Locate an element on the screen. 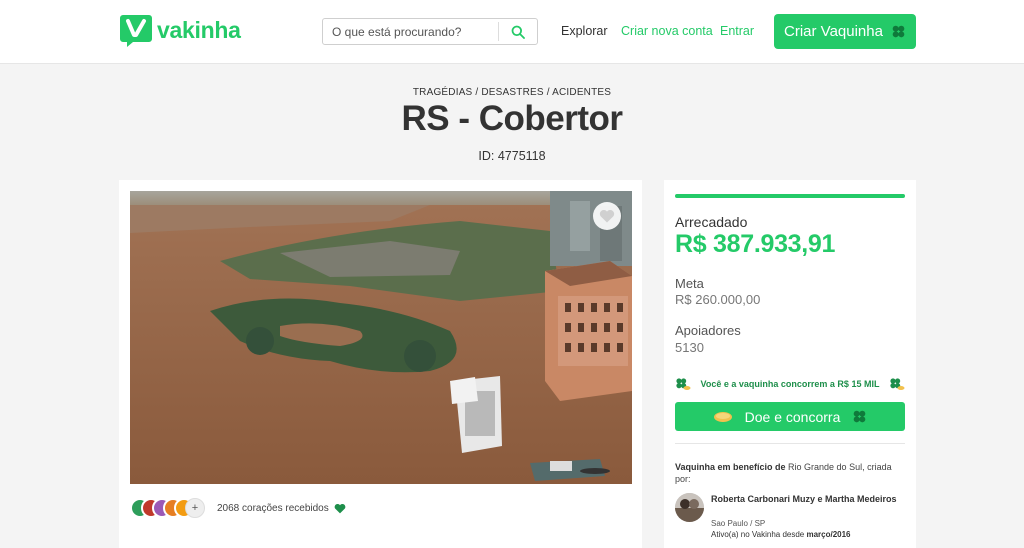 This screenshot has height=548, width=1024. search-input is located at coordinates (410, 31).